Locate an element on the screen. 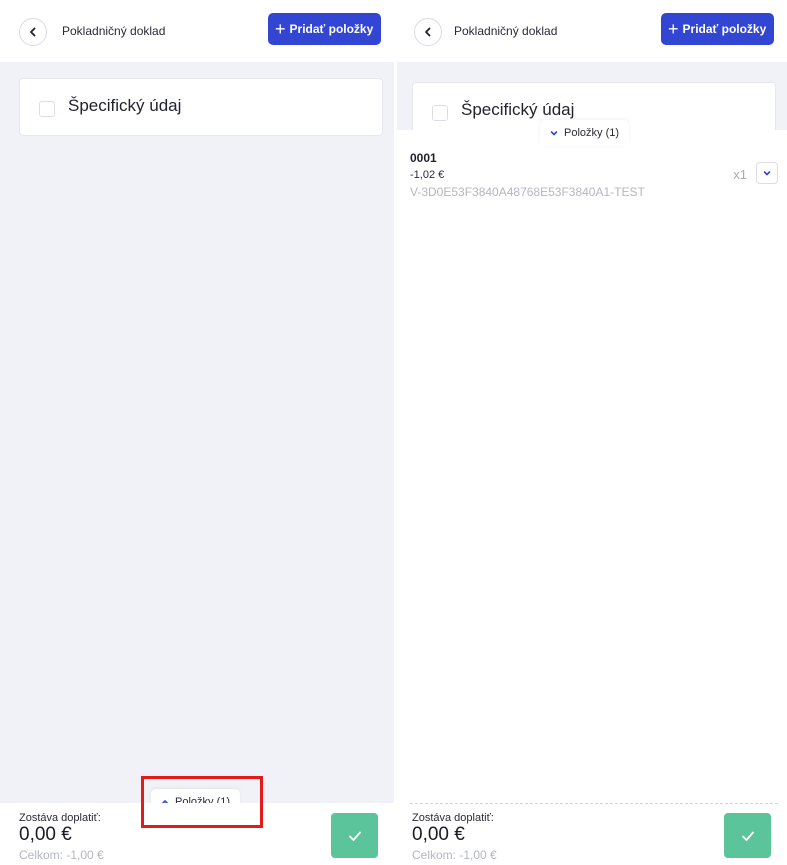  highlight-box is located at coordinates (202, 802).